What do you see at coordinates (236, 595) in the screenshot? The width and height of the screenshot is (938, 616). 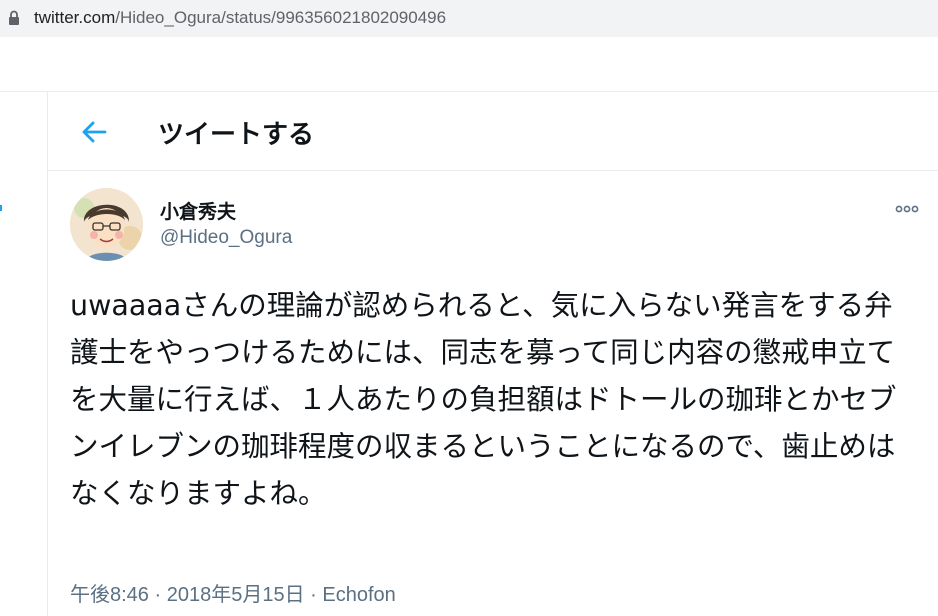 I see `tweet-date: 2018年5月15日` at bounding box center [236, 595].